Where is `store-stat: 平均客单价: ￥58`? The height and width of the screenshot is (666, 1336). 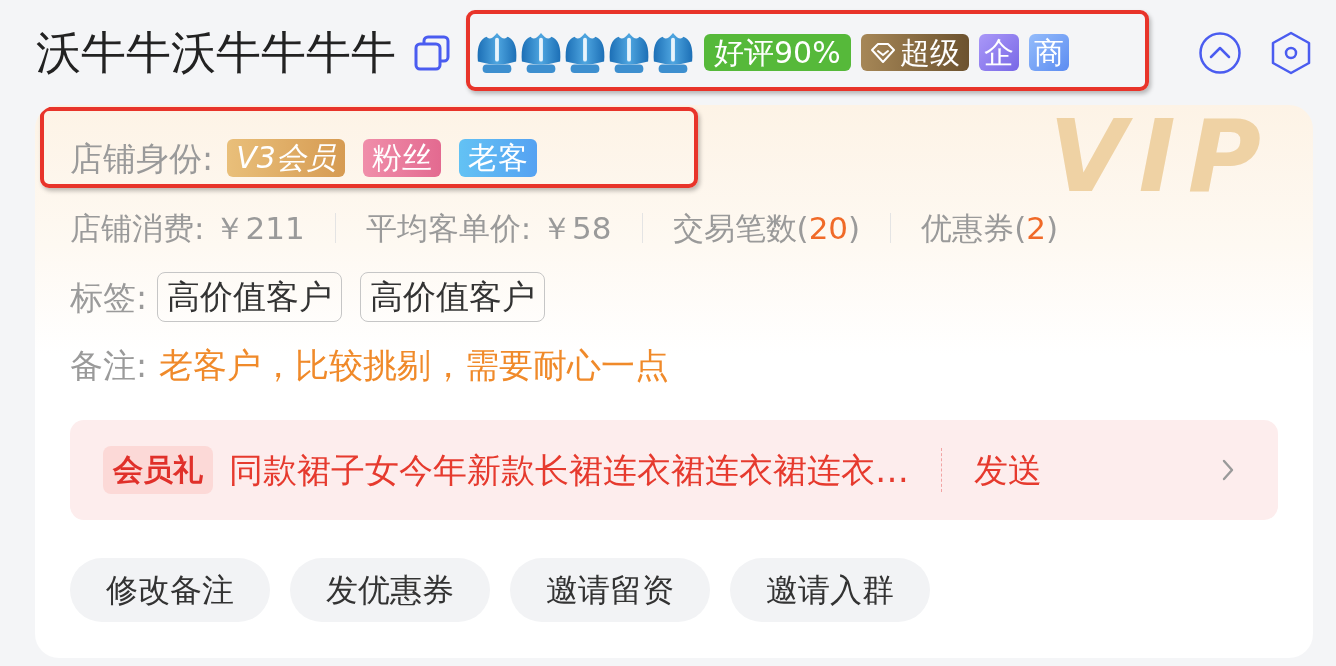 store-stat: 平均客单价: ￥58 is located at coordinates (488, 228).